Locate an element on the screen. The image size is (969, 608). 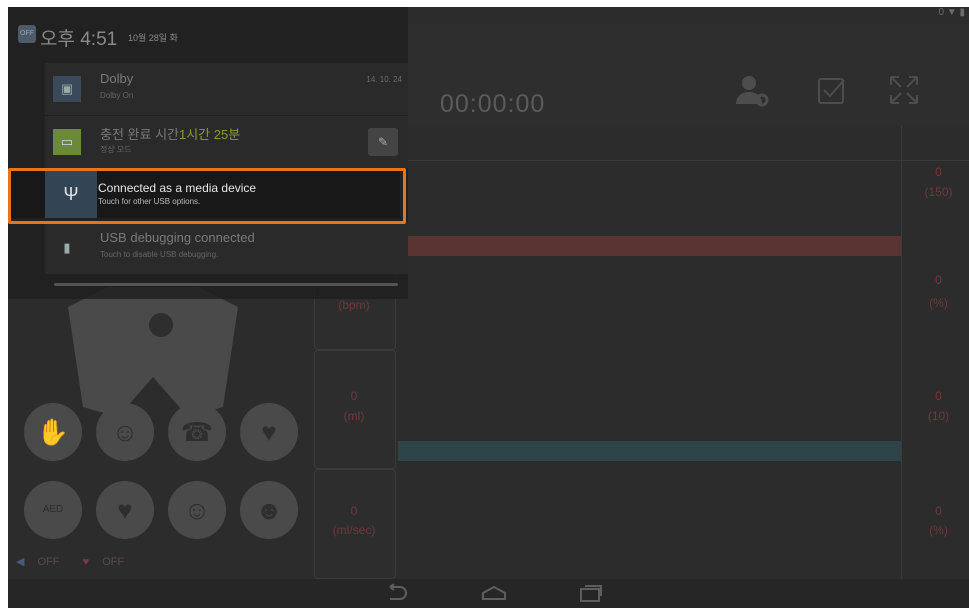
voice-toggle: ◀ OFF is located at coordinates (43, 562).